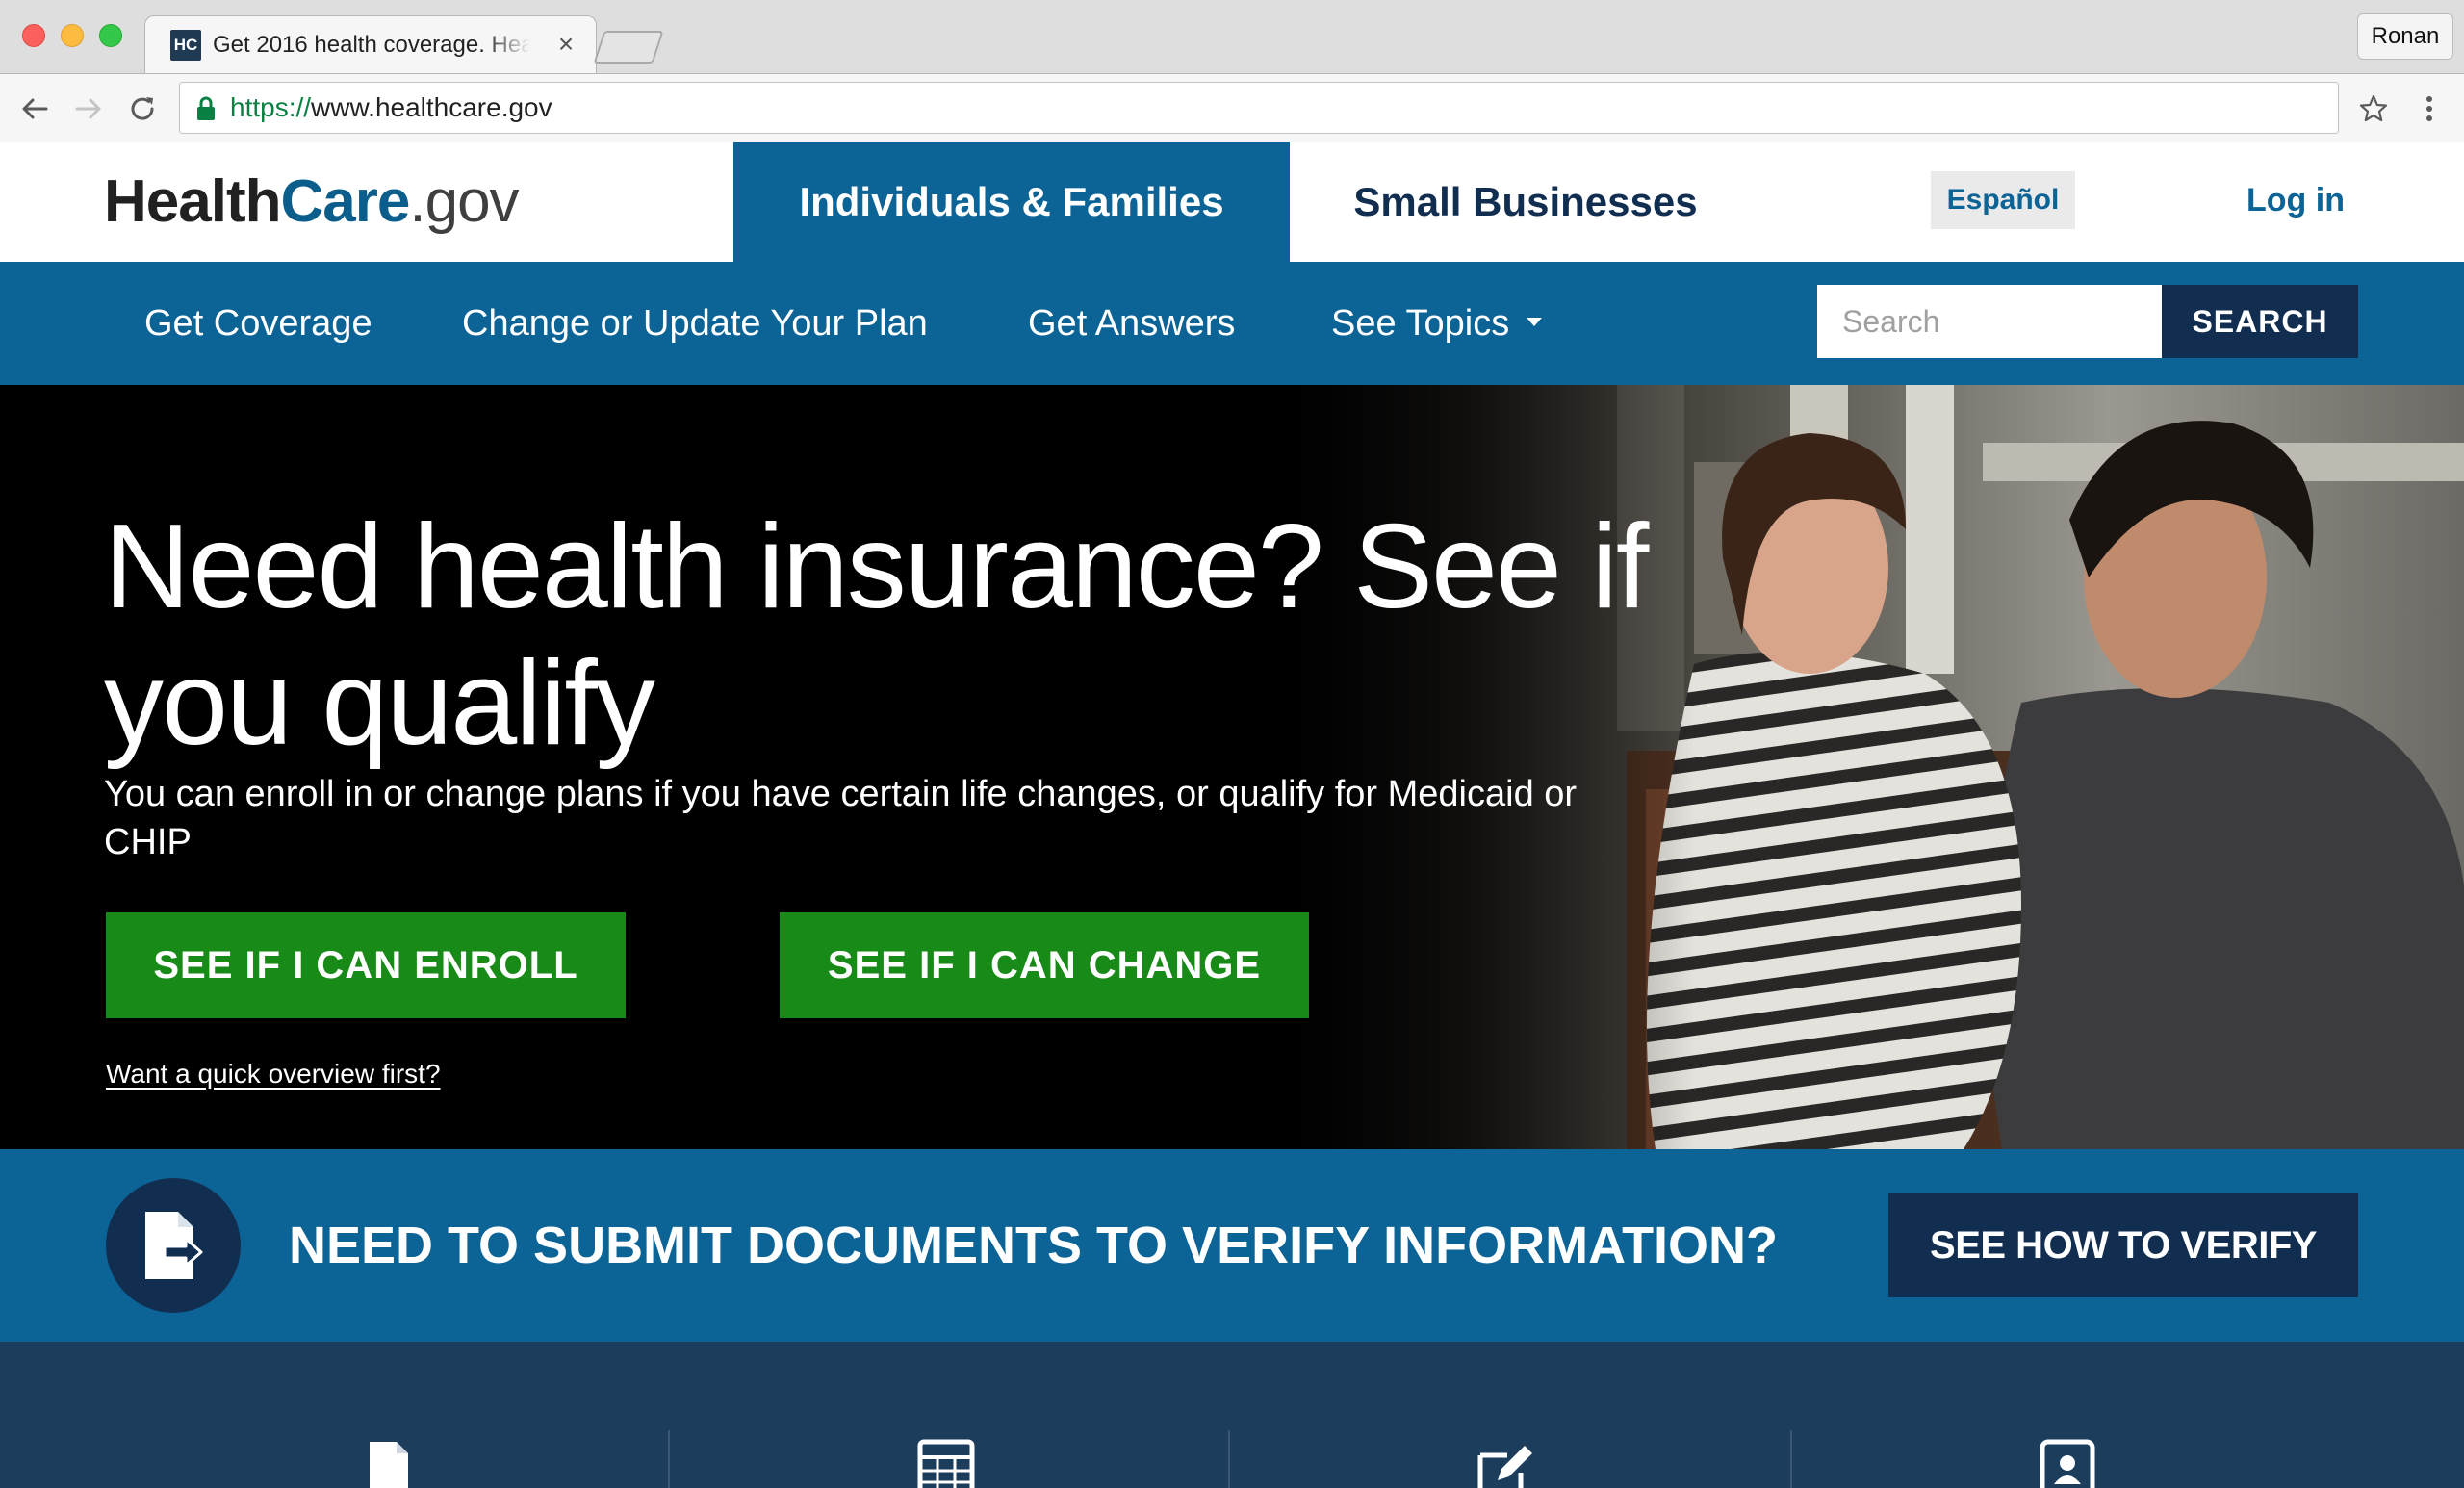  What do you see at coordinates (192, 202) in the screenshot?
I see `logo-health: Health` at bounding box center [192, 202].